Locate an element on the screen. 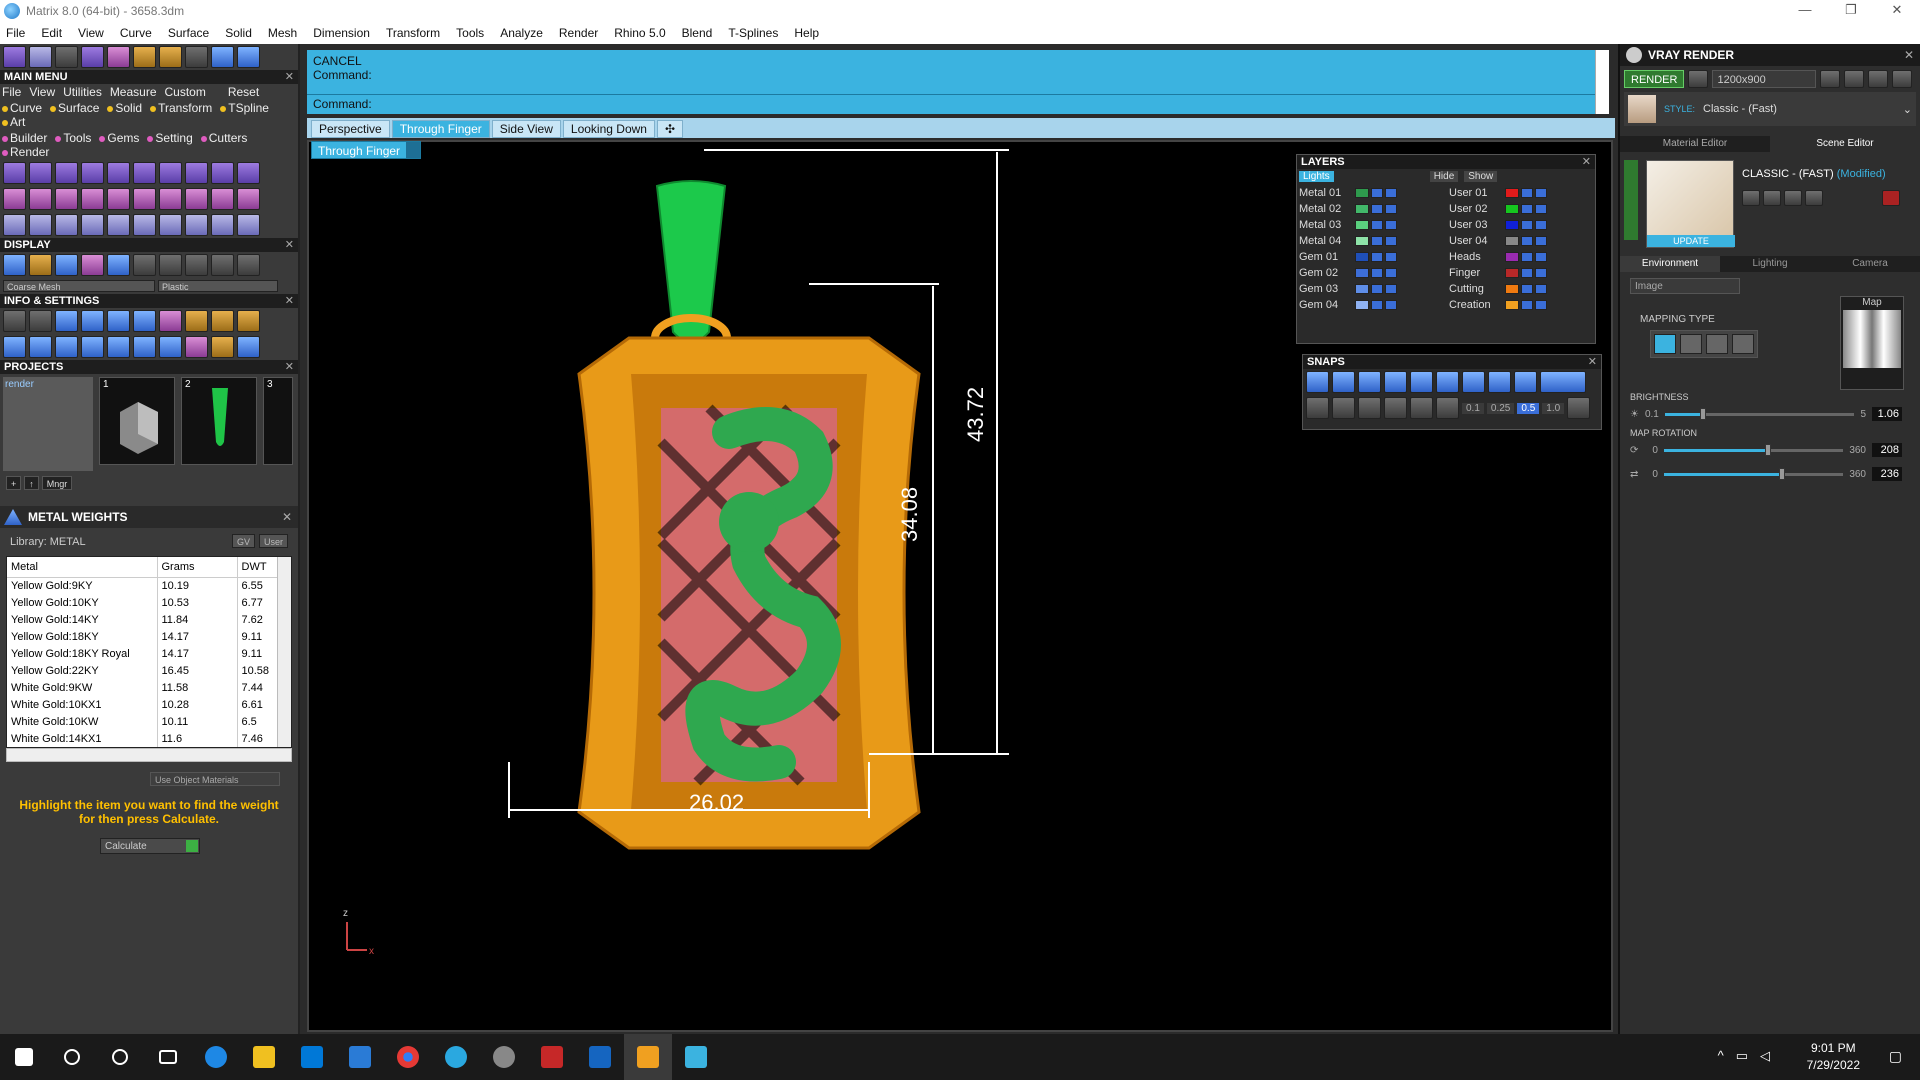  rewind-icon is located at coordinates (1830, 79).